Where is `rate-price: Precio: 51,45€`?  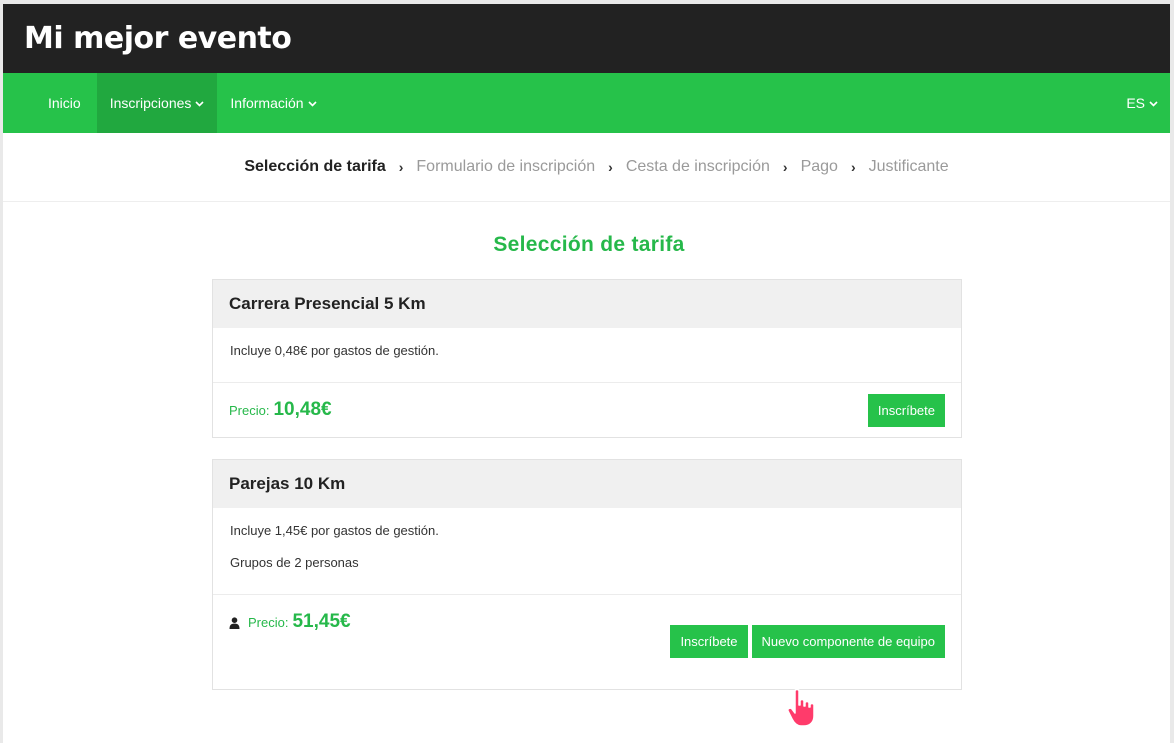
rate-price: Precio: 51,45€ is located at coordinates (290, 622).